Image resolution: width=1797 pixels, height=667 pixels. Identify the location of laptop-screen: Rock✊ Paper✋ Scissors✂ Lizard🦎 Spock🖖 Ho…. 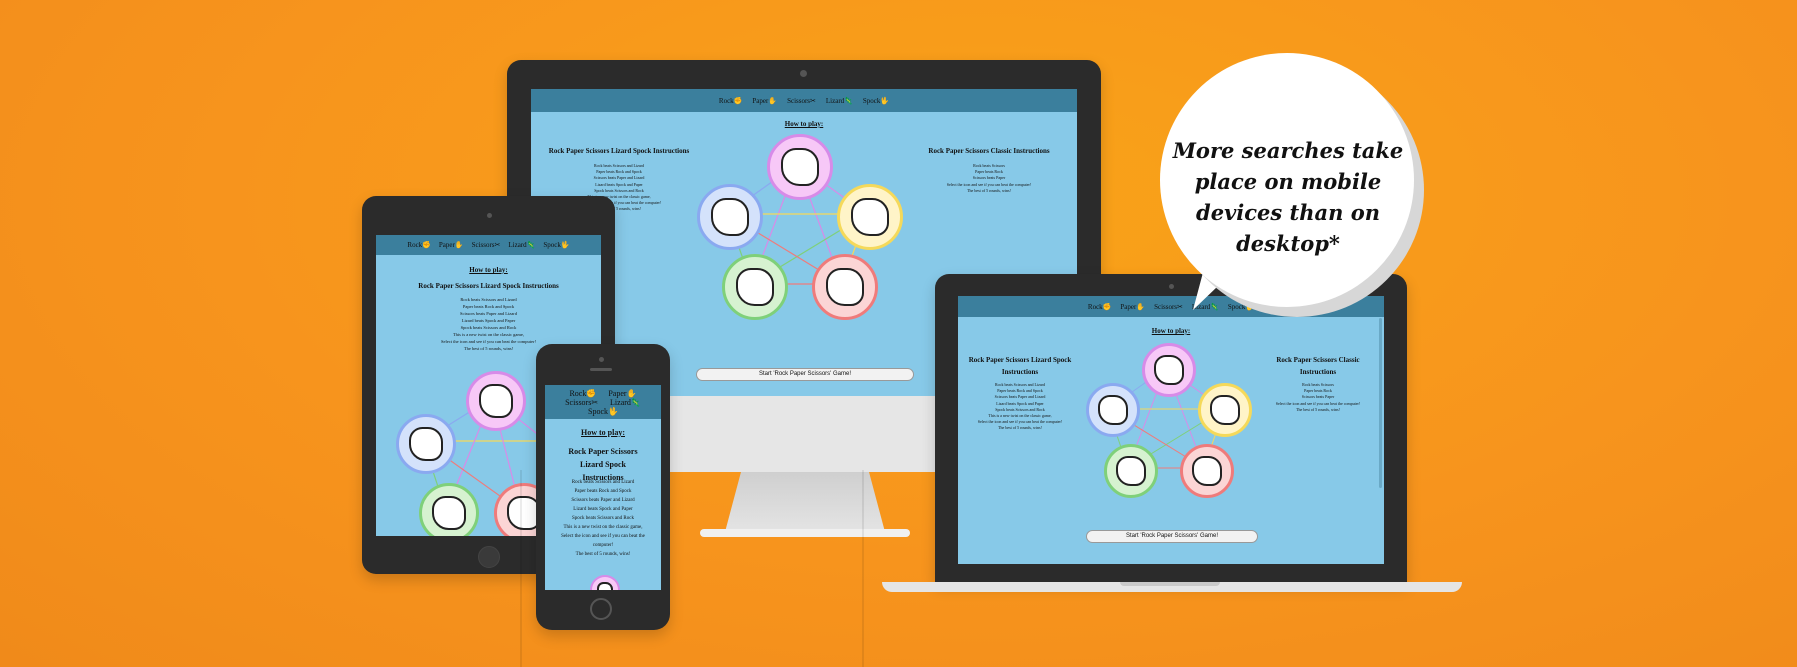
(1171, 430).